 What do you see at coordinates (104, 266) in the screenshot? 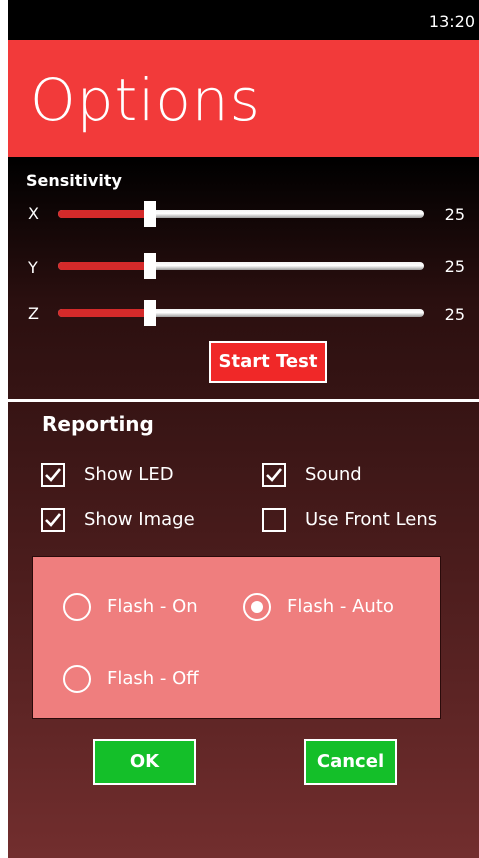
I see `slider-y-fill` at bounding box center [104, 266].